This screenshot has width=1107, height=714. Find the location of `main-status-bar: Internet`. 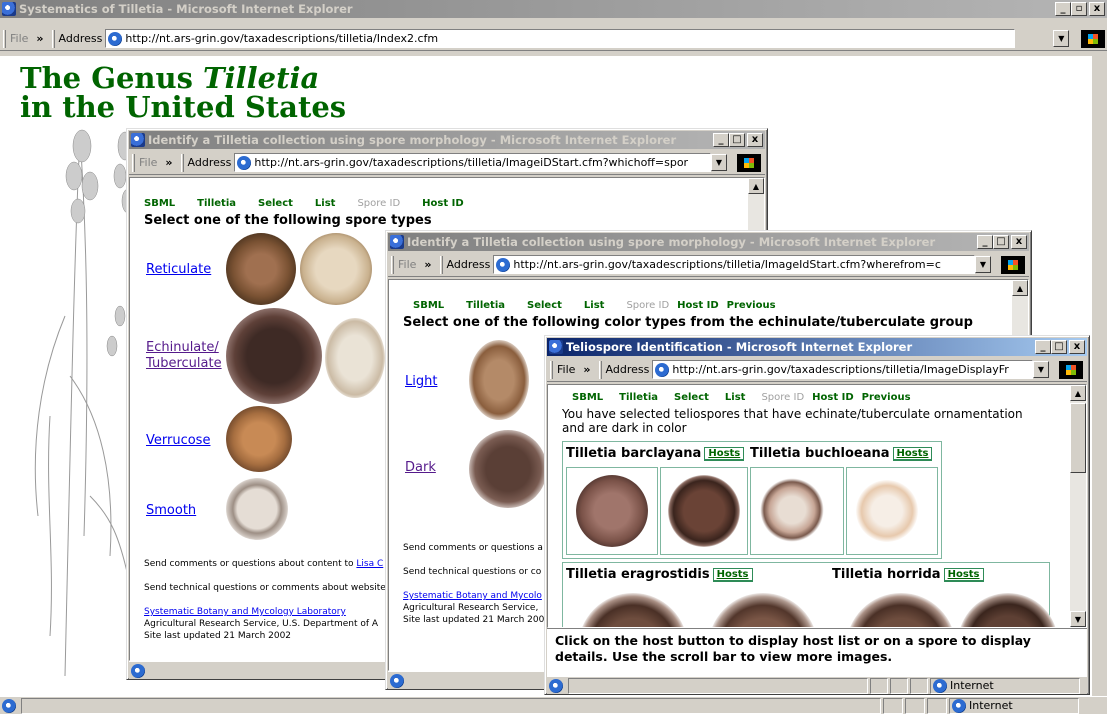

main-status-bar: Internet is located at coordinates (553, 705).